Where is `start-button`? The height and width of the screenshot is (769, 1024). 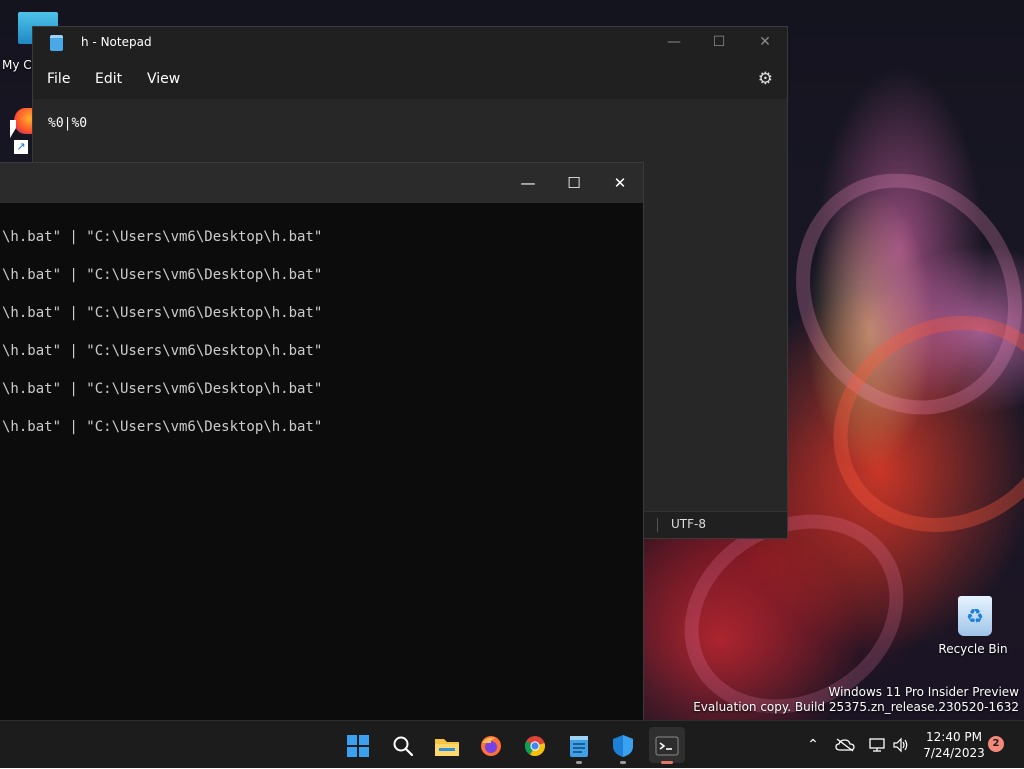 start-button is located at coordinates (358, 745).